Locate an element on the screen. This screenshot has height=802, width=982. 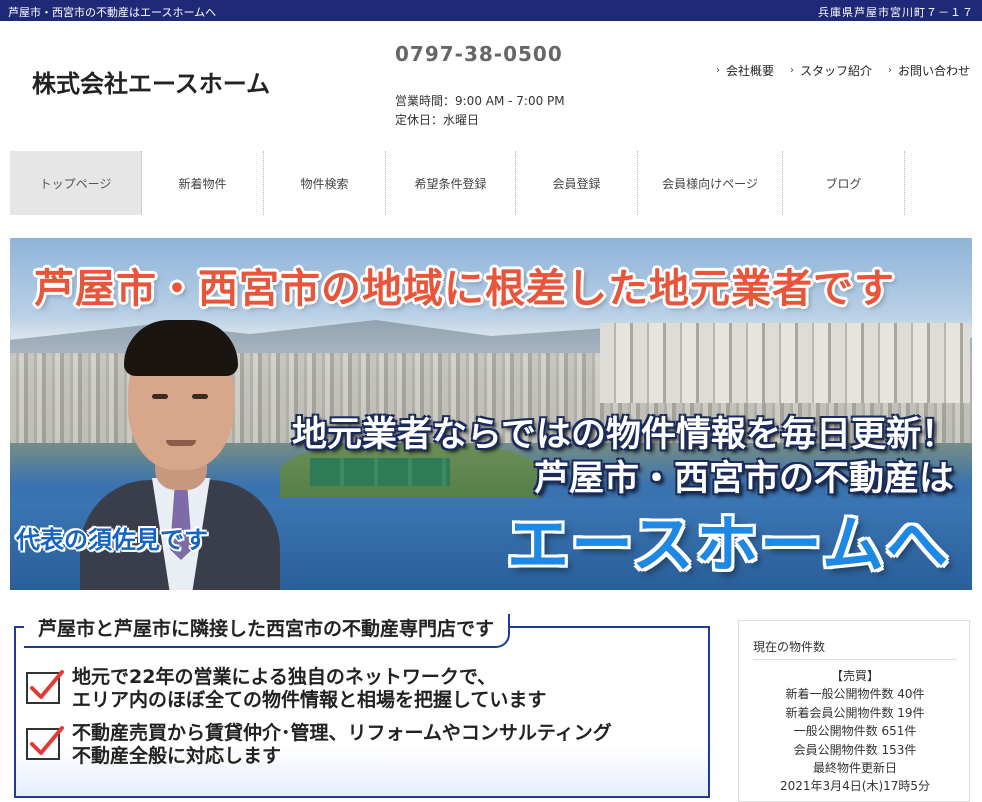
category-label: 【売買】 is located at coordinates (854, 676).